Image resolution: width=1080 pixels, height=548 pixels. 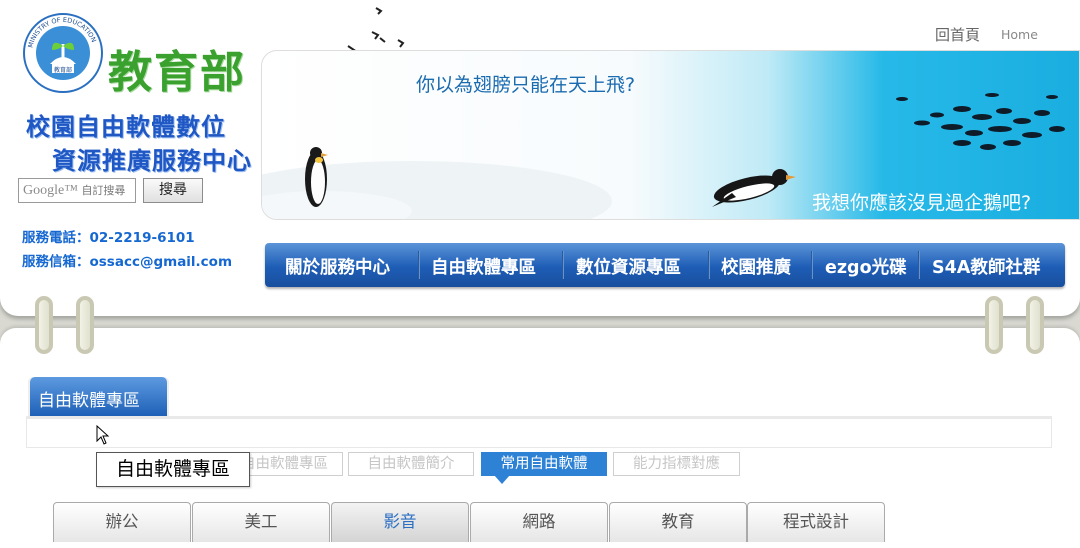 I want to click on nav-item-free-software: 自由軟體專區, so click(x=483, y=266).